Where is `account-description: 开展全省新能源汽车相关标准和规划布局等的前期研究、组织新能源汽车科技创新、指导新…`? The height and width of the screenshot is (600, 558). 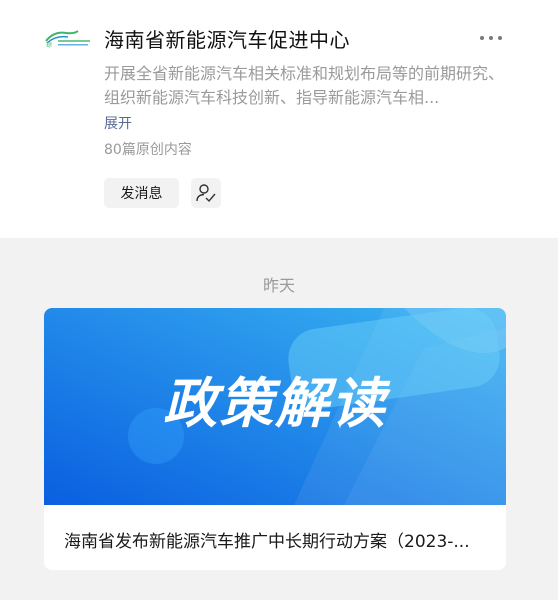
account-description: 开展全省新能源汽车相关标准和规划布局等的前期研究、组织新能源汽车科技创新、指导新… is located at coordinates (304, 85).